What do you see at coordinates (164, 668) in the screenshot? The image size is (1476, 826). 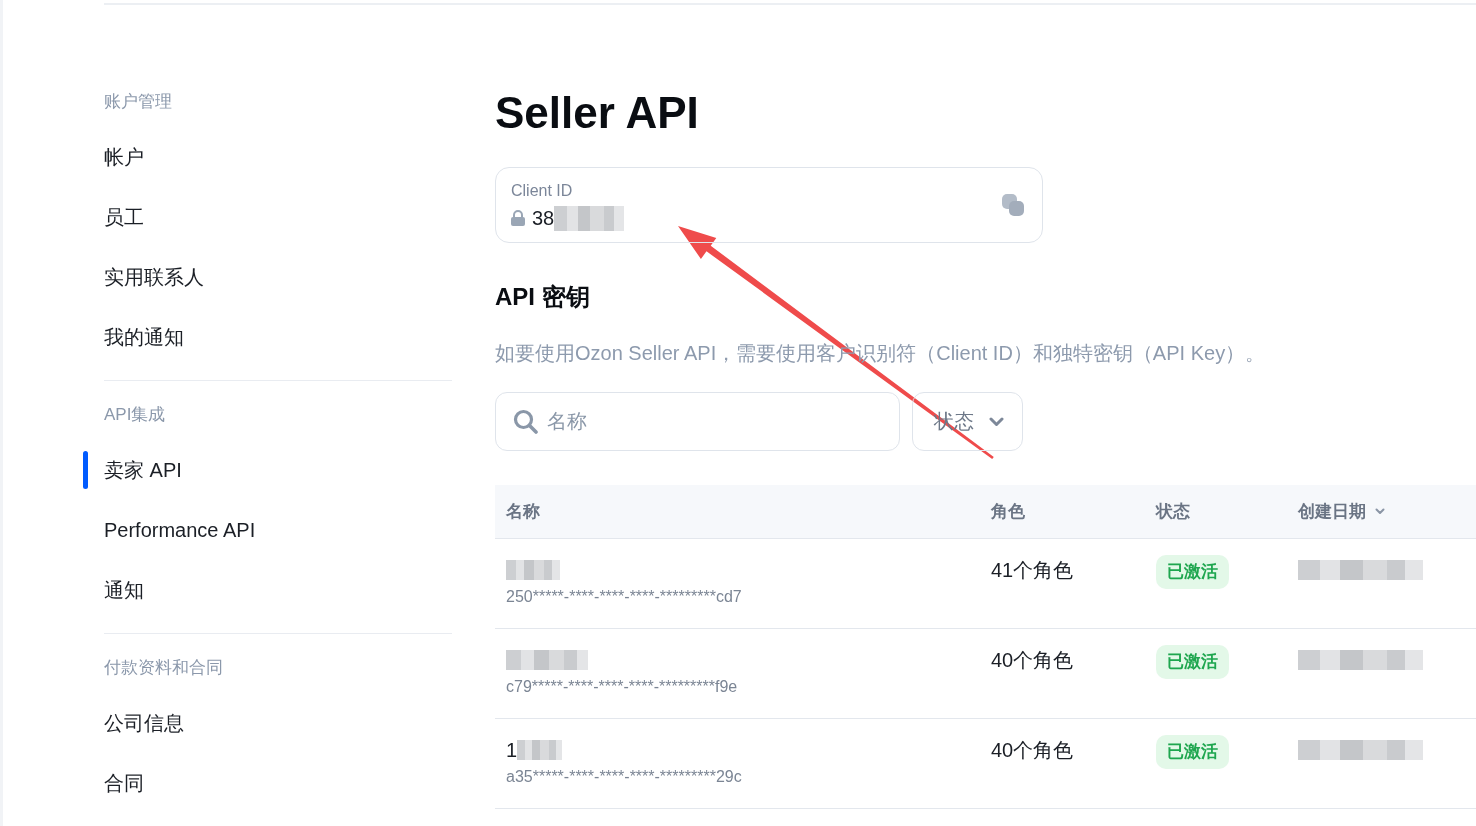 I see `section-heading: 付款资料和合同` at bounding box center [164, 668].